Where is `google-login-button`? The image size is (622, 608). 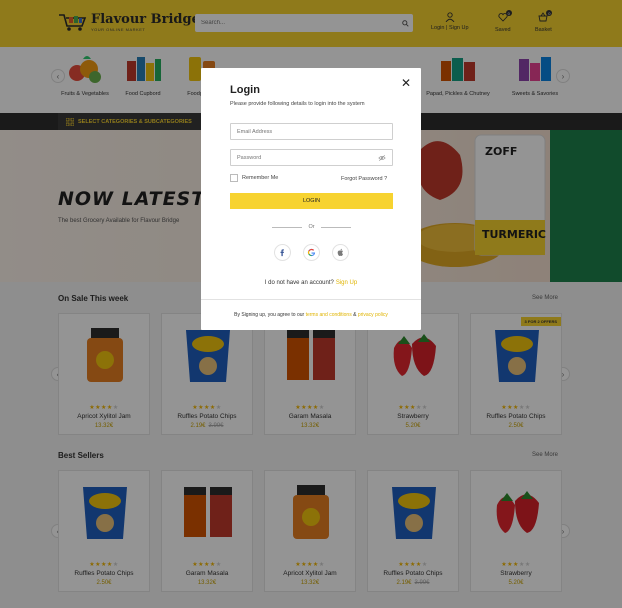 google-login-button is located at coordinates (311, 252).